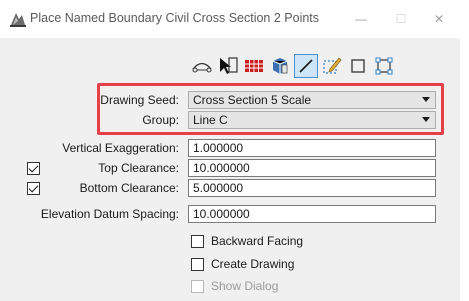  Describe the element at coordinates (33, 168) in the screenshot. I see `top-clearance-checkbox` at that location.